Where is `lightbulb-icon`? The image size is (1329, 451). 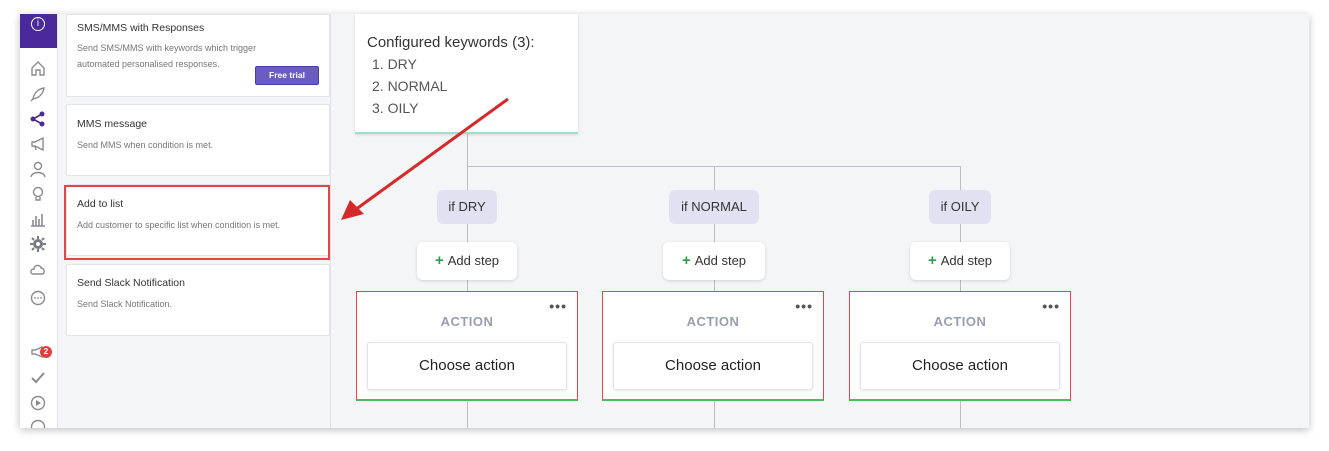
lightbulb-icon is located at coordinates (38, 194).